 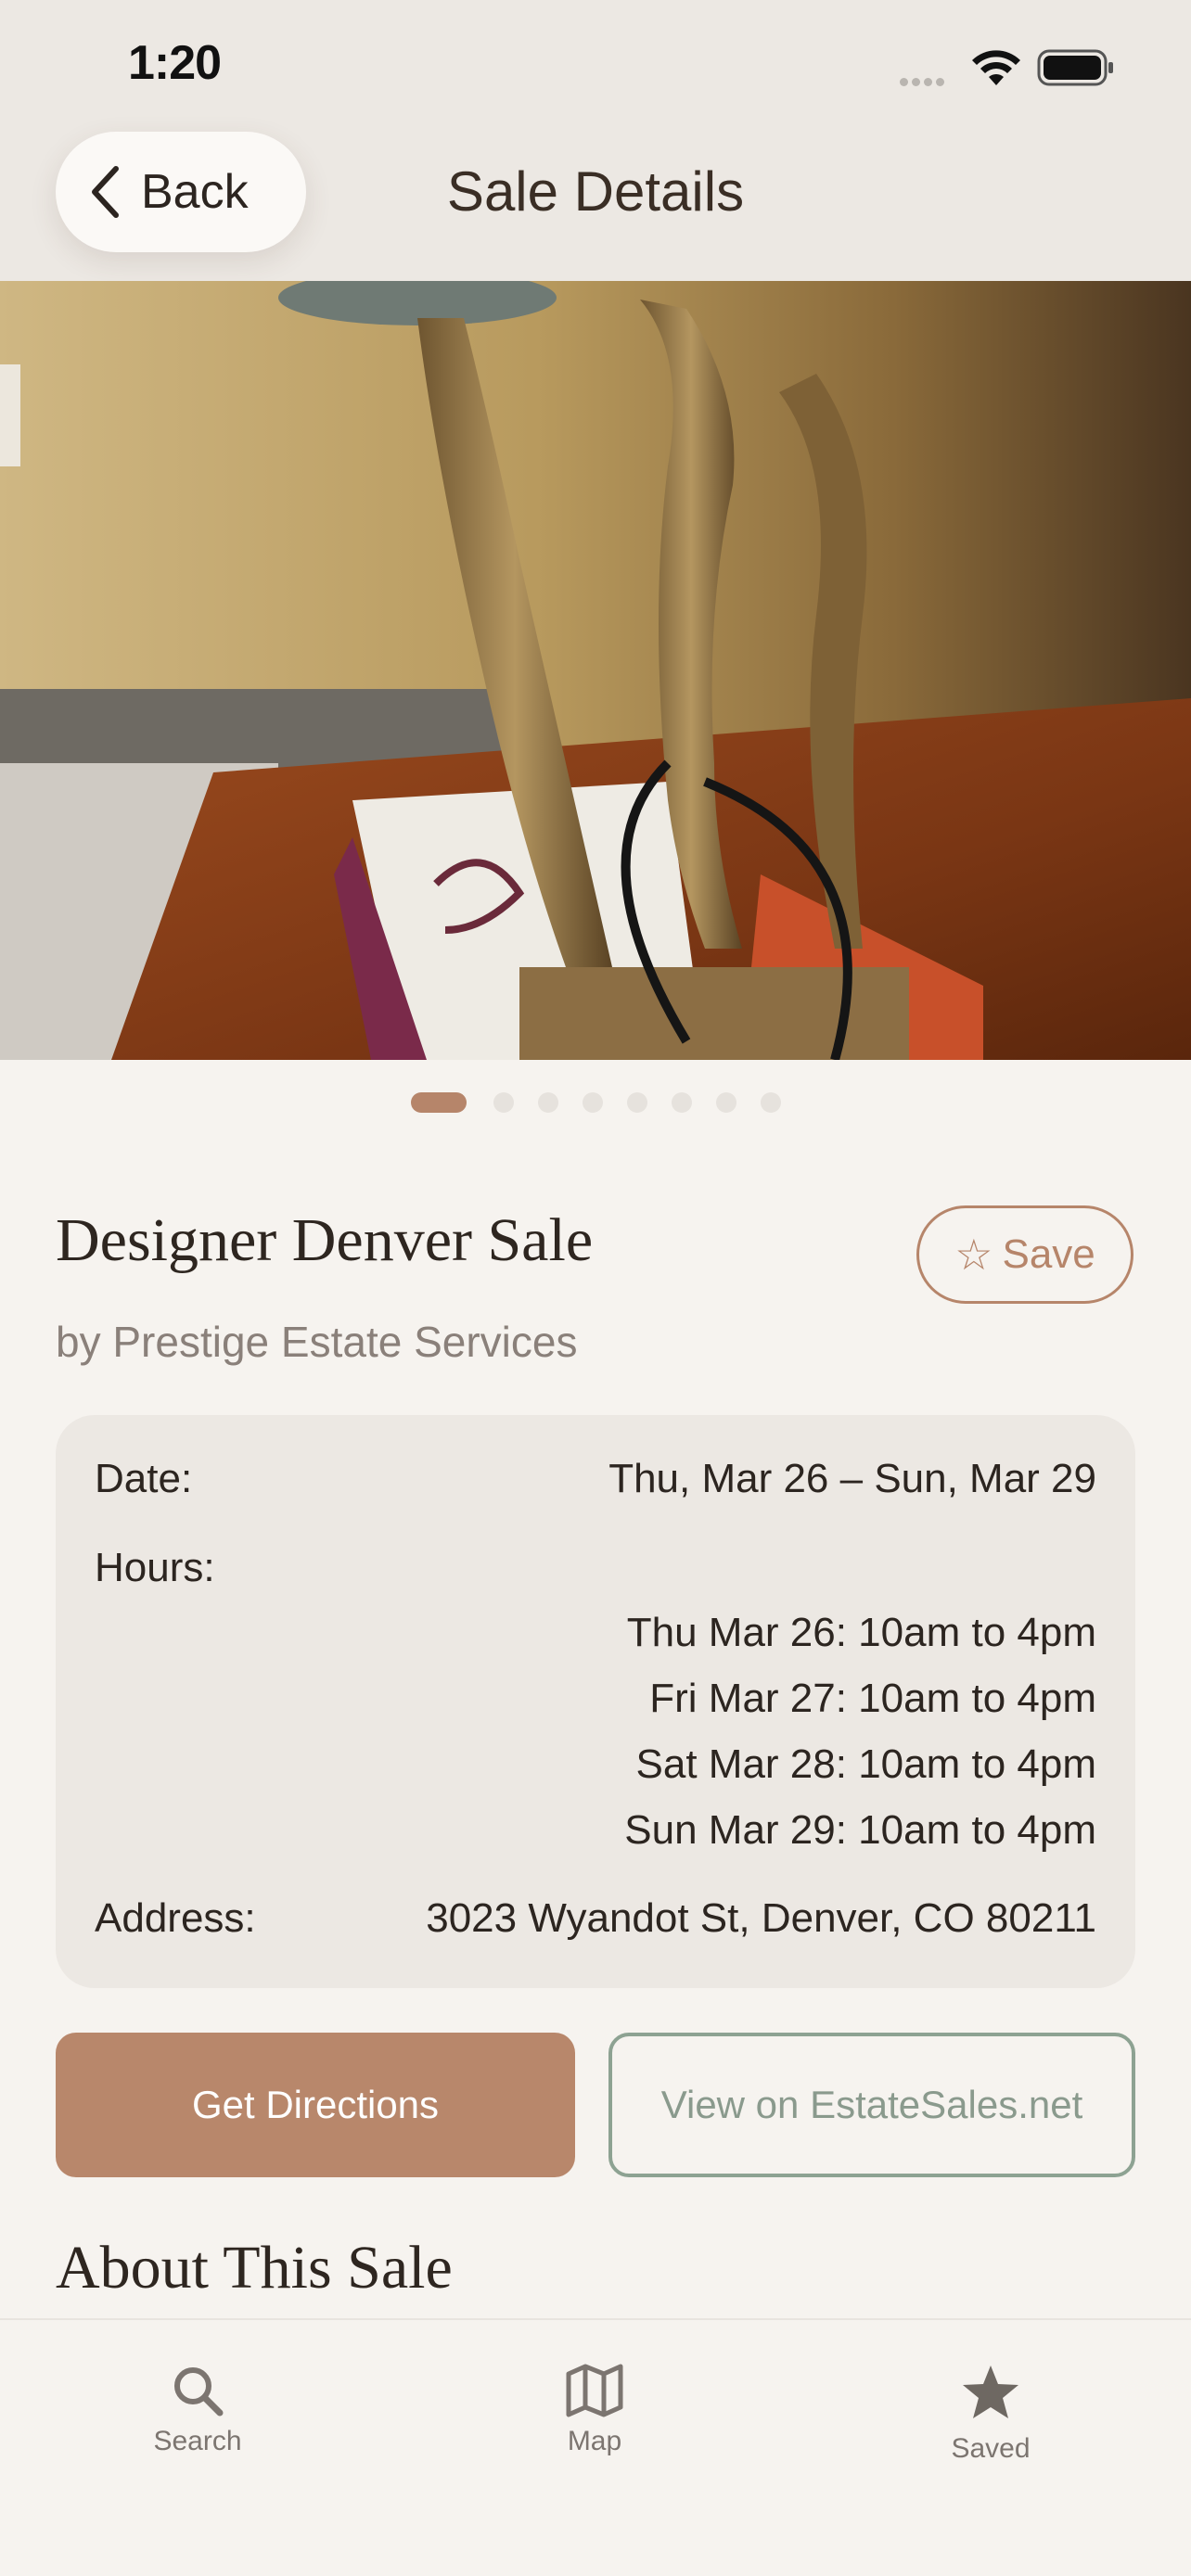 I want to click on status-time: 1:20, so click(x=175, y=63).